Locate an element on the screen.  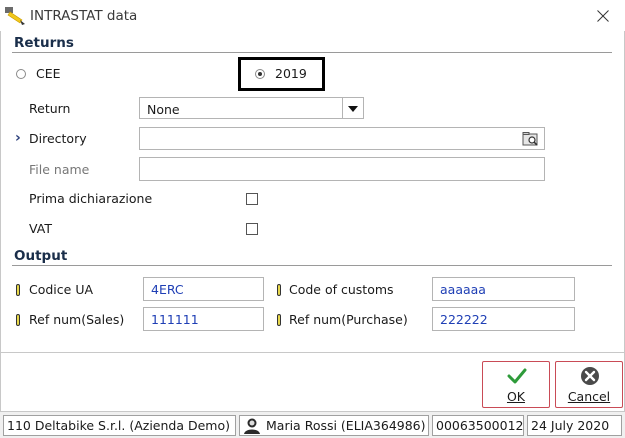
code-of-customs-value: aaaaaa is located at coordinates (463, 289).